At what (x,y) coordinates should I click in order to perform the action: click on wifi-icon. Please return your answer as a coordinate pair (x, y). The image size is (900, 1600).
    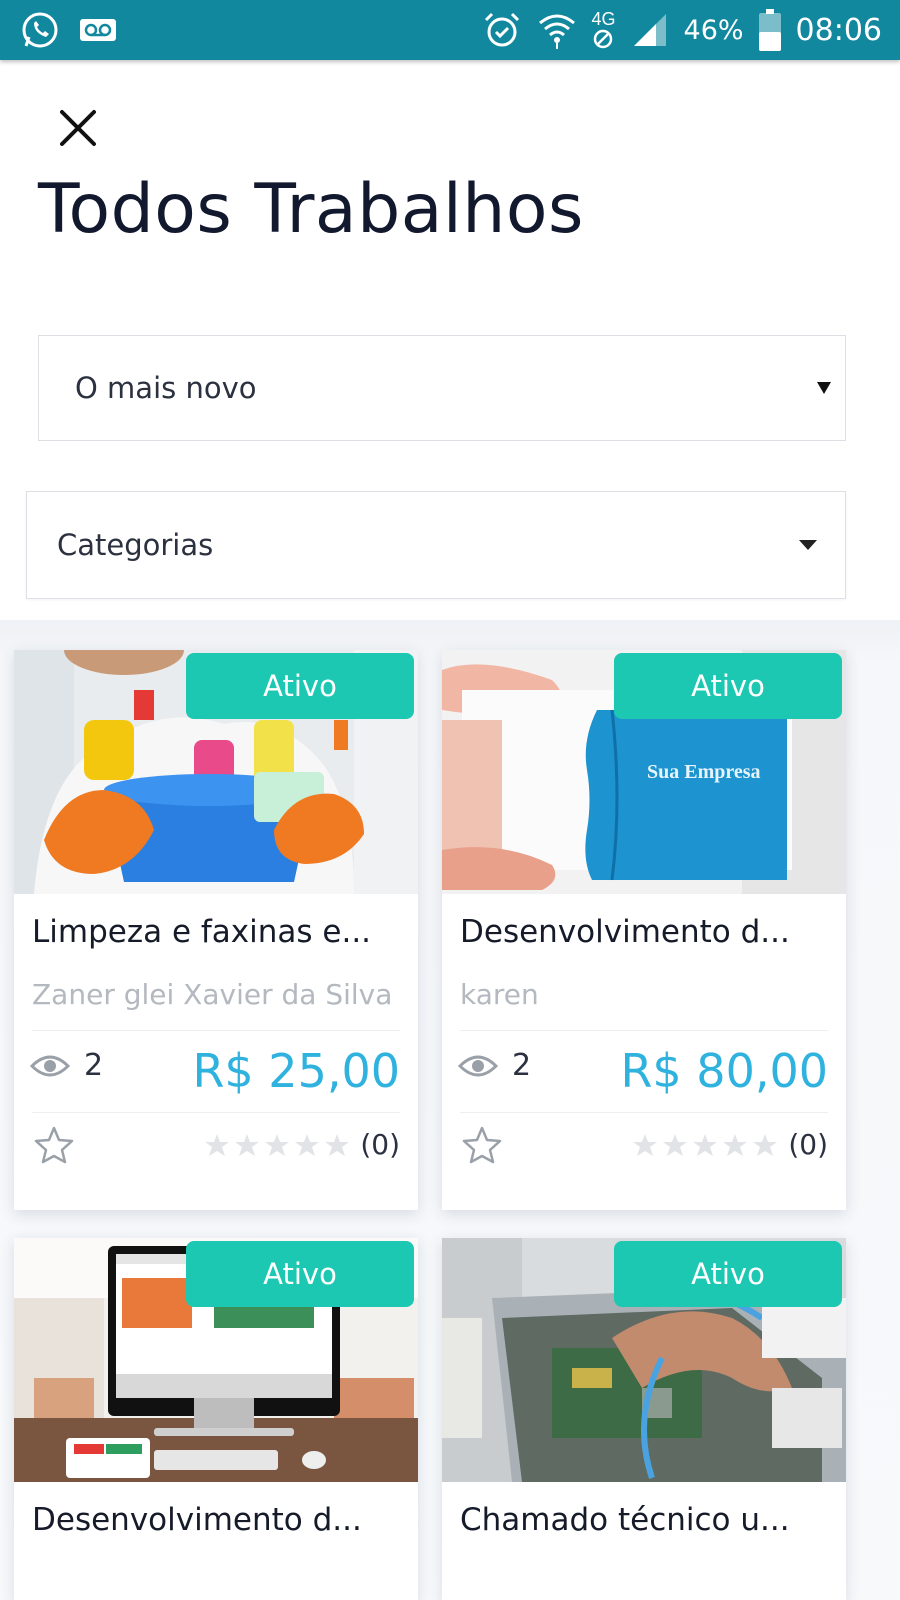
    Looking at the image, I should click on (557, 30).